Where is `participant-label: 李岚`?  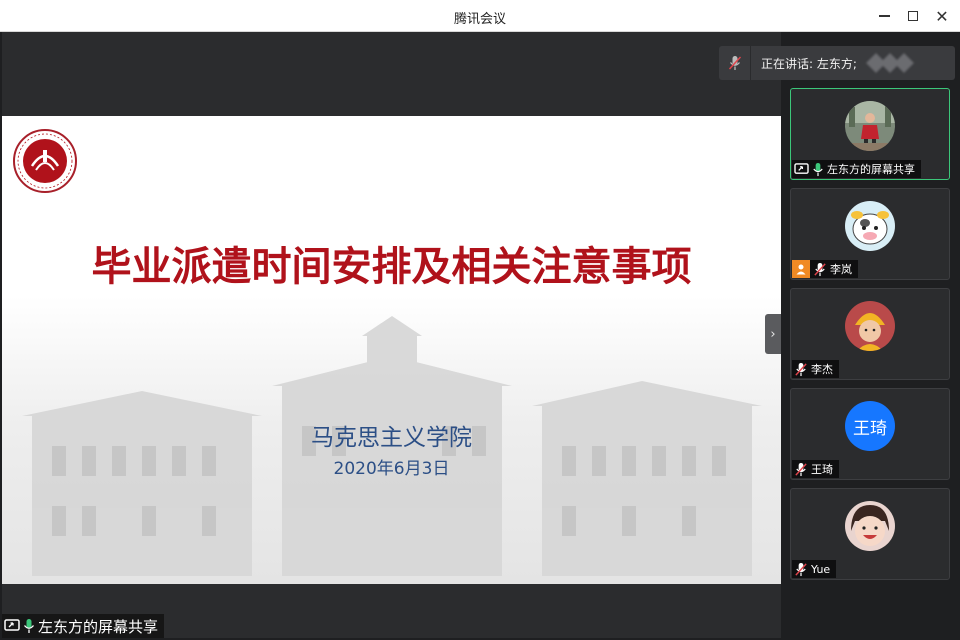 participant-label: 李岚 is located at coordinates (825, 269).